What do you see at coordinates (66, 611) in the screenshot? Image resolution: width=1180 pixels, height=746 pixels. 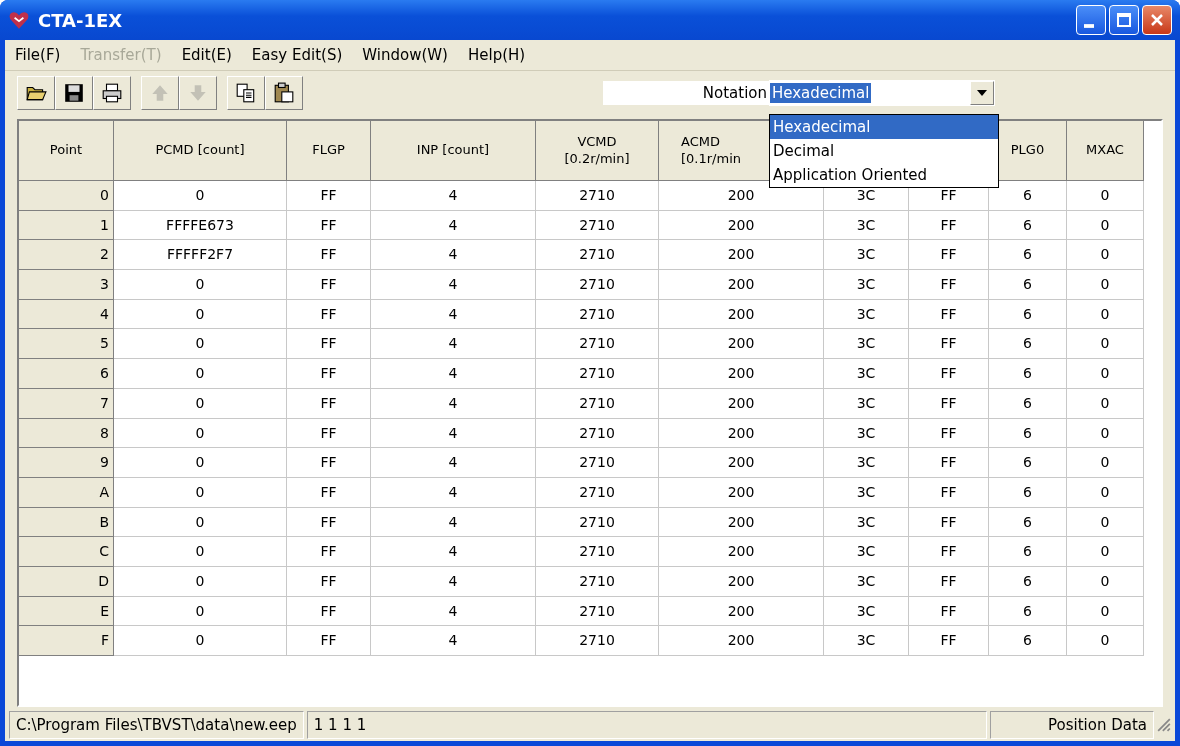 I see `row-header: E` at bounding box center [66, 611].